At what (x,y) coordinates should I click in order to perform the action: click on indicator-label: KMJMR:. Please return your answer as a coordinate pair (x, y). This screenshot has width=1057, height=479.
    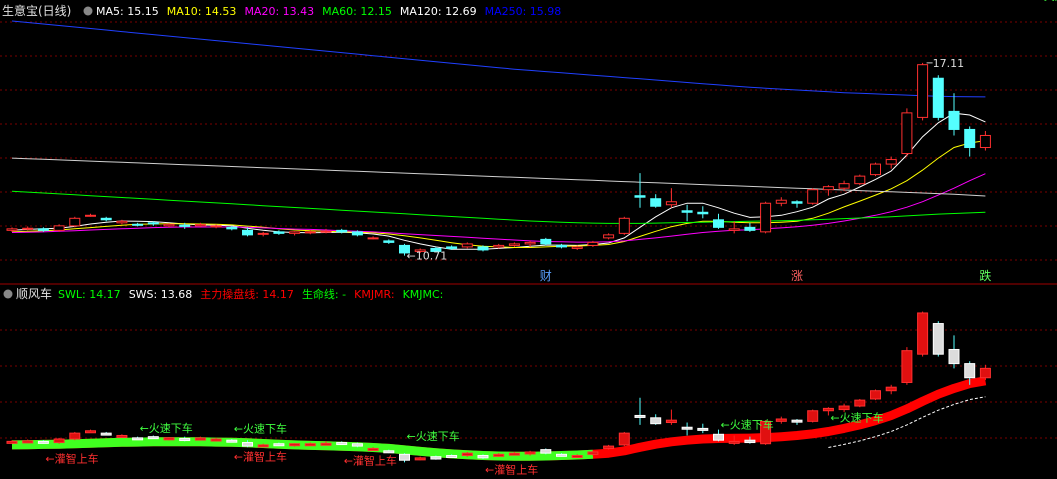
    Looking at the image, I should click on (374, 294).